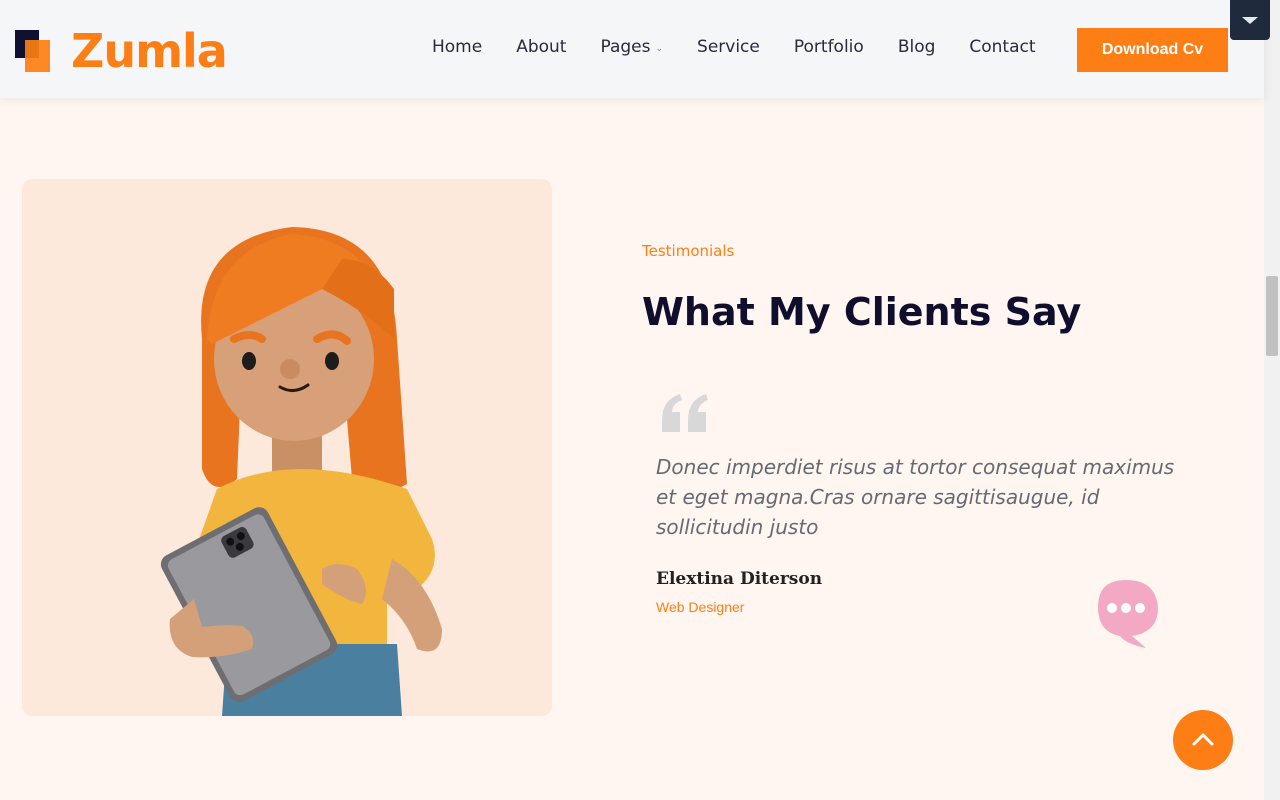 This screenshot has height=800, width=1280. What do you see at coordinates (149, 51) in the screenshot?
I see `logo-text: Zumla` at bounding box center [149, 51].